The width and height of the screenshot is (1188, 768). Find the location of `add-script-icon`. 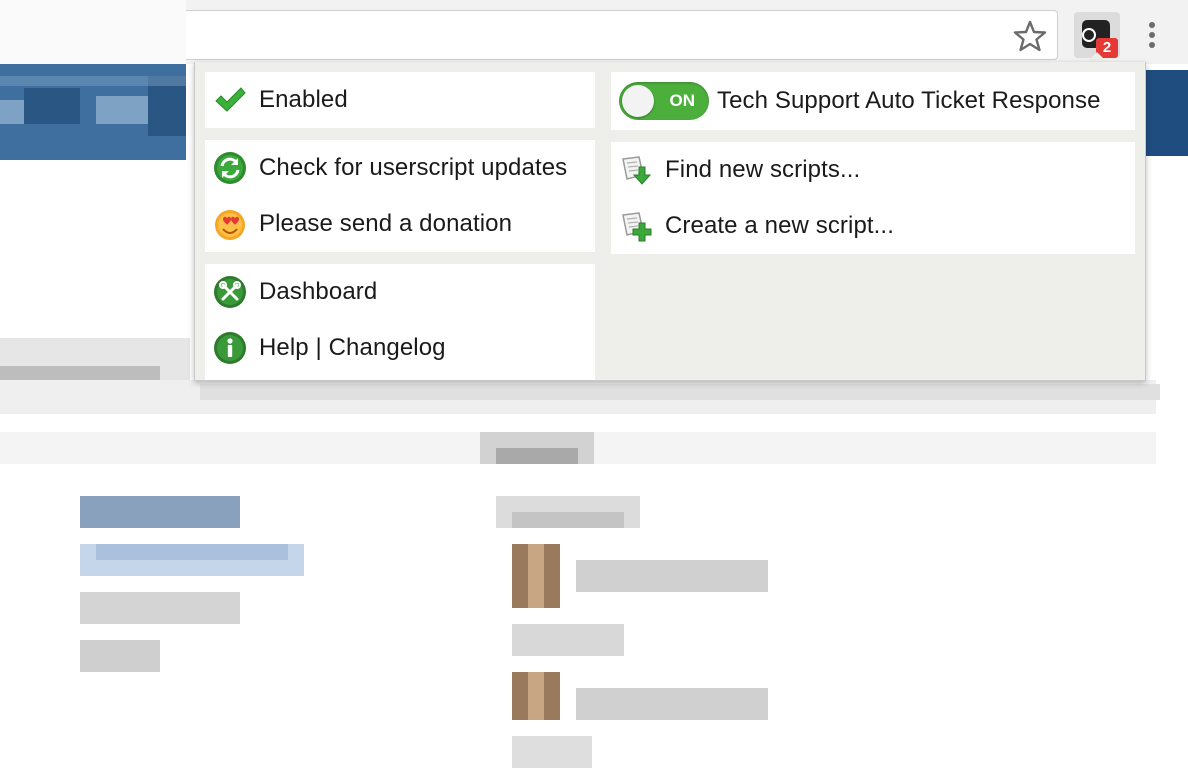

add-script-icon is located at coordinates (637, 227).